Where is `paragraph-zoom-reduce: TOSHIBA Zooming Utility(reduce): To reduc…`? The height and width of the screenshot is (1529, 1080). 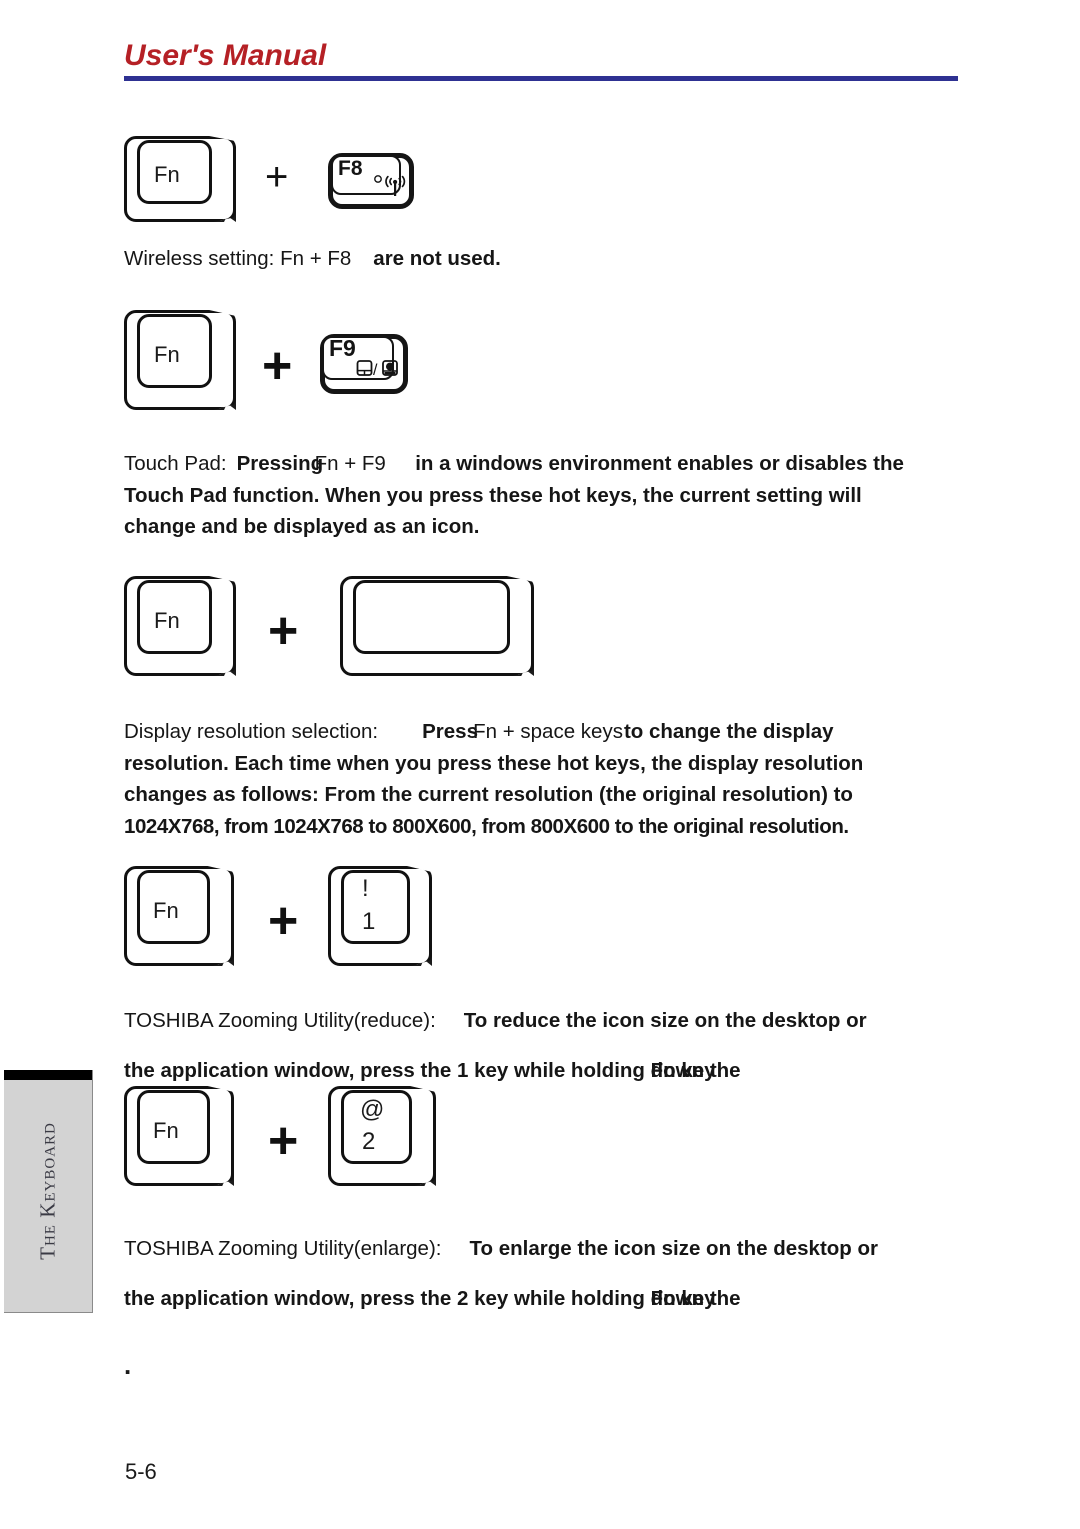
paragraph-zoom-reduce: TOSHIBA Zooming Utility(reduce): To reduc… is located at coordinates (584, 1046).